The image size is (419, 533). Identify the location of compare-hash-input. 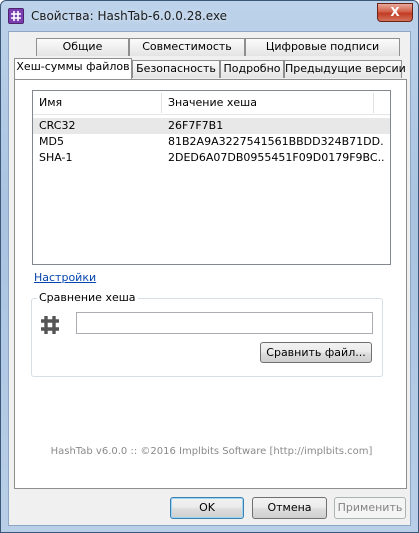
(224, 323).